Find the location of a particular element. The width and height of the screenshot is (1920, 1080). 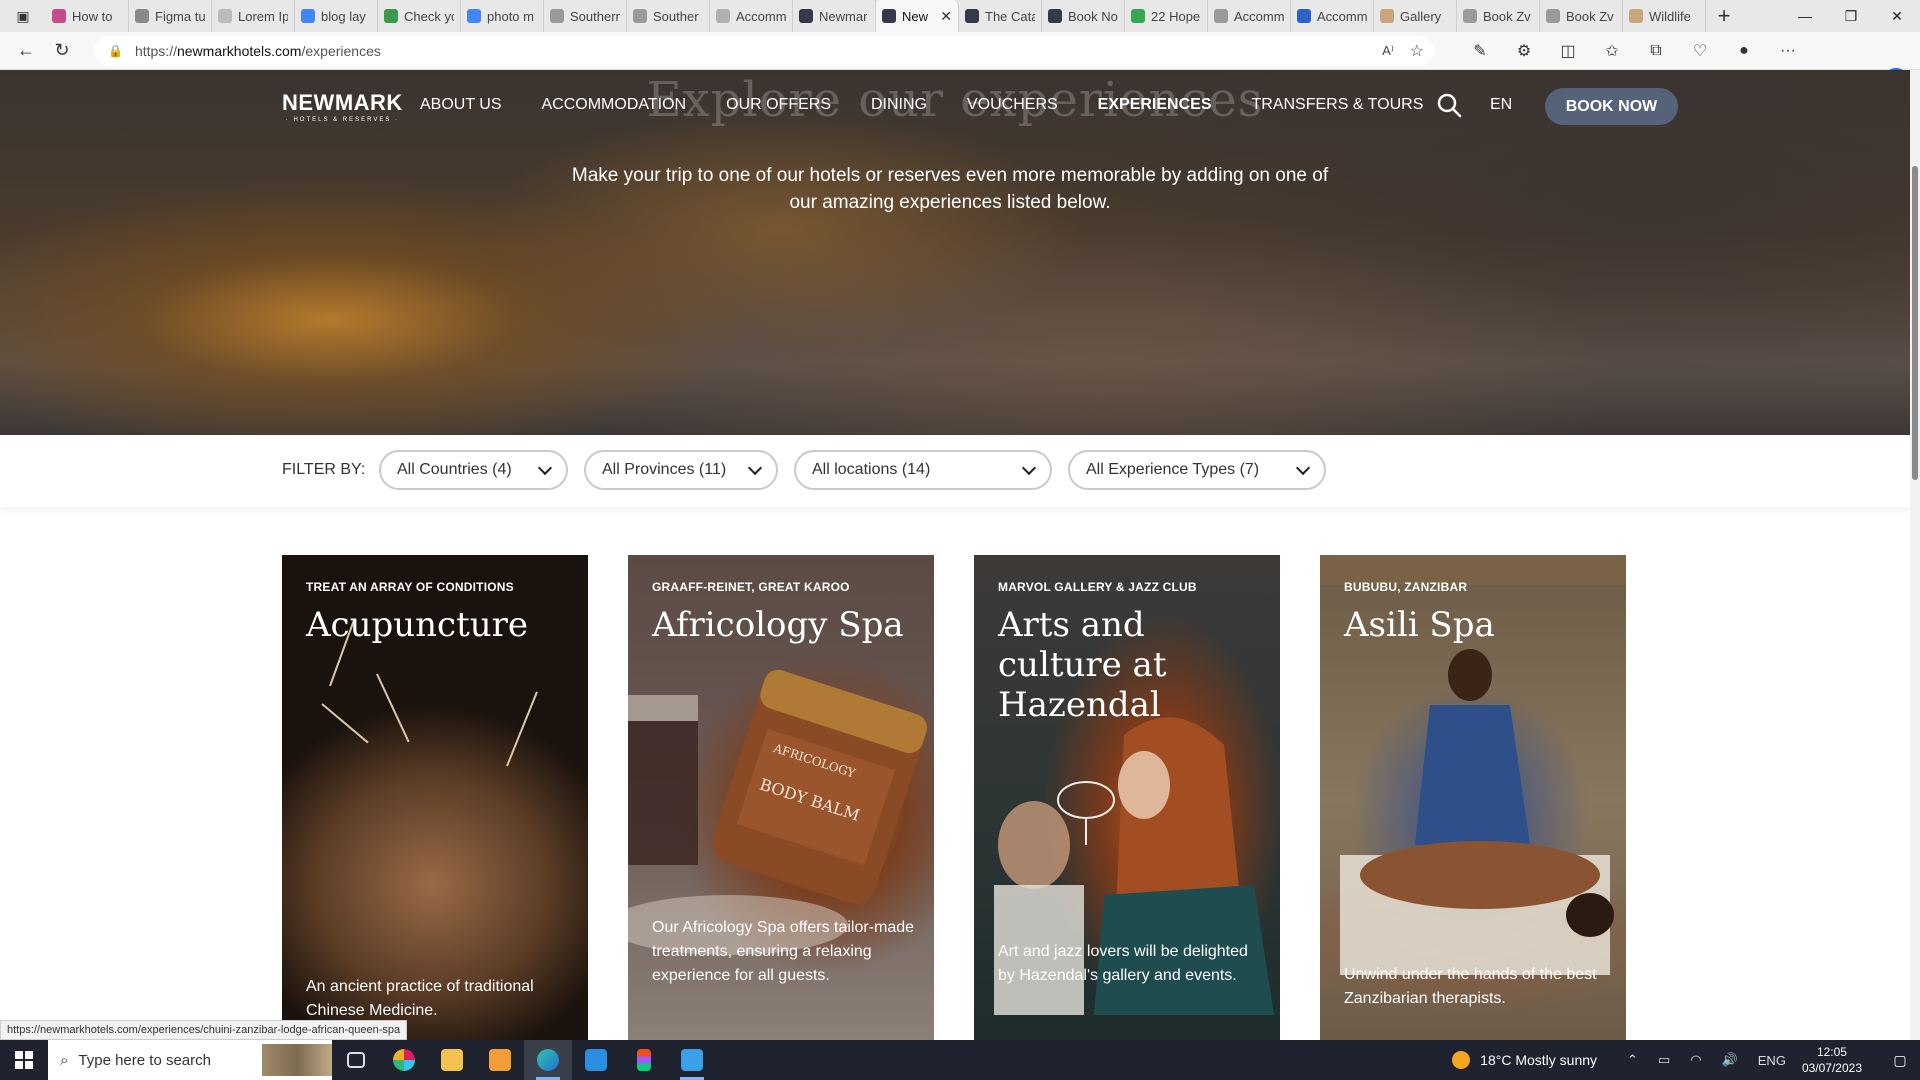

filter-value: All locations (14) is located at coordinates (871, 469).